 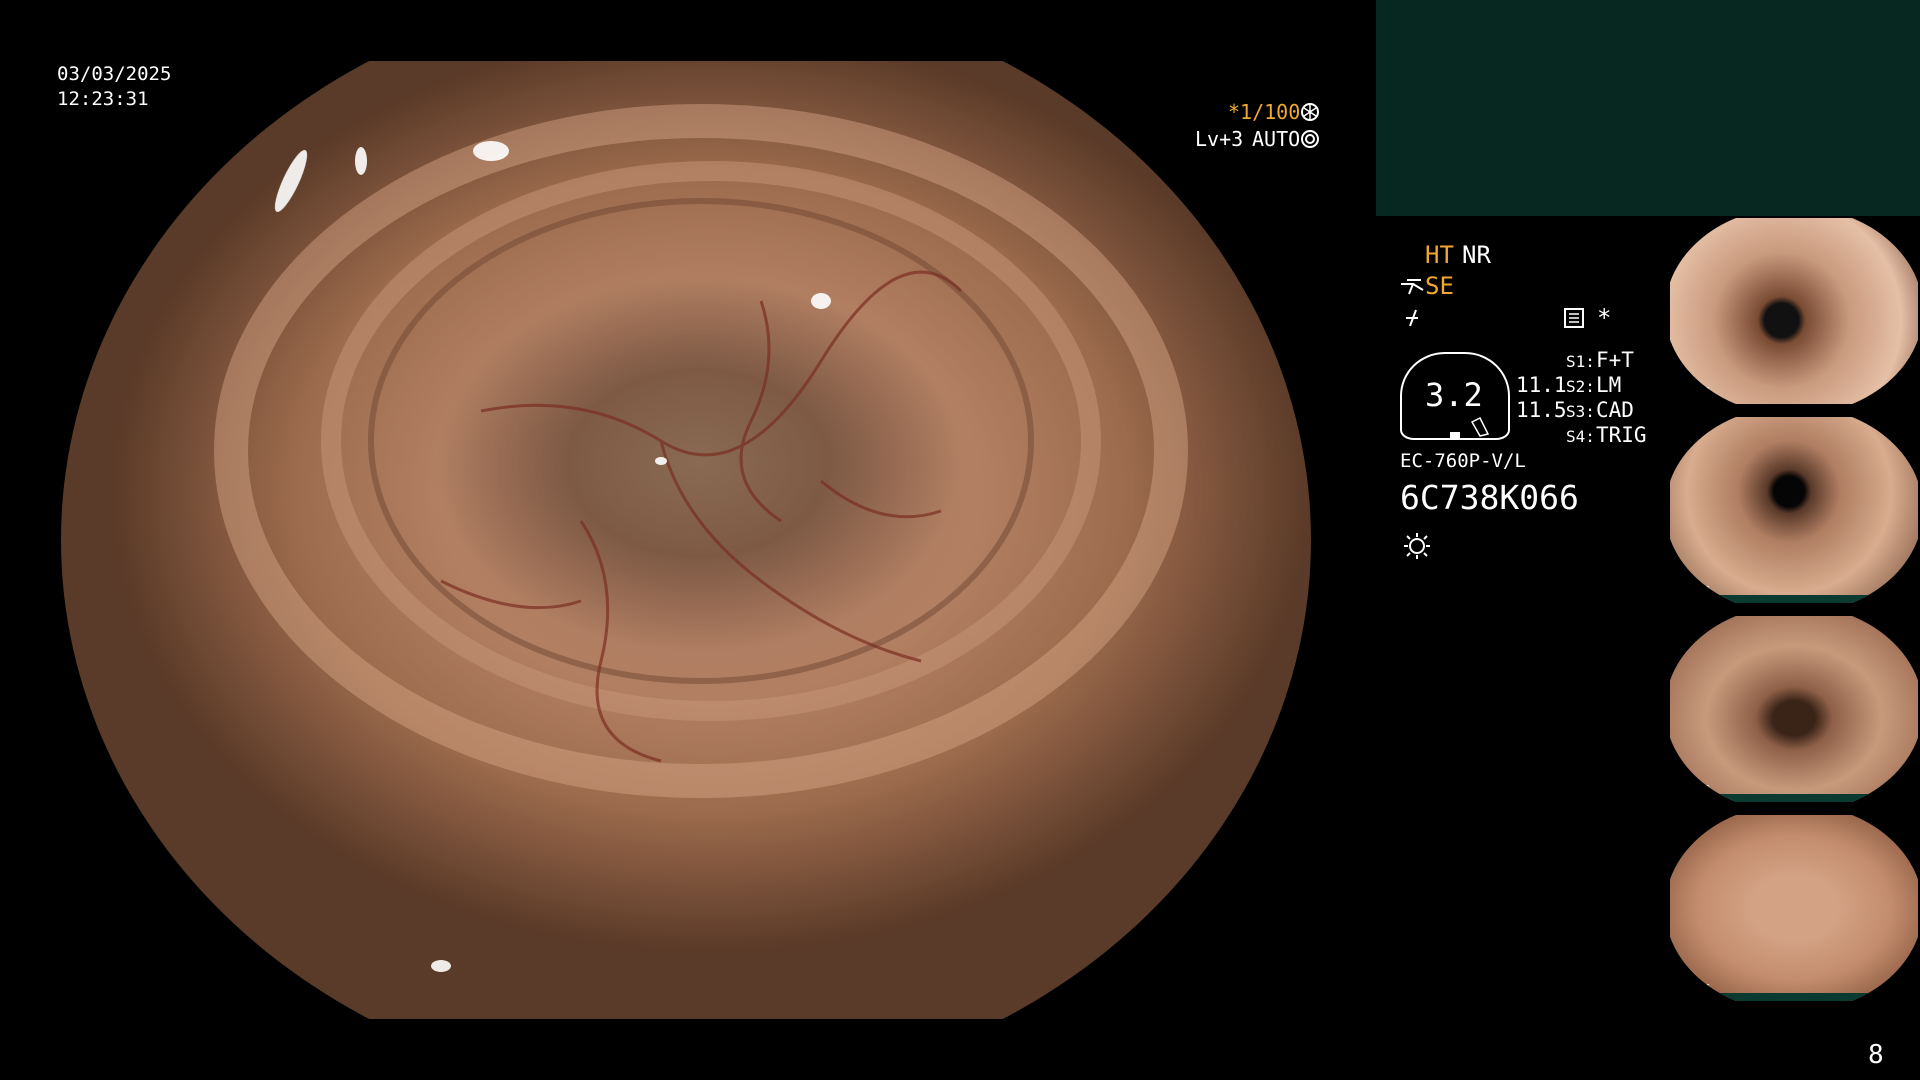 I want to click on time-display: 12:23:31, so click(x=103, y=99).